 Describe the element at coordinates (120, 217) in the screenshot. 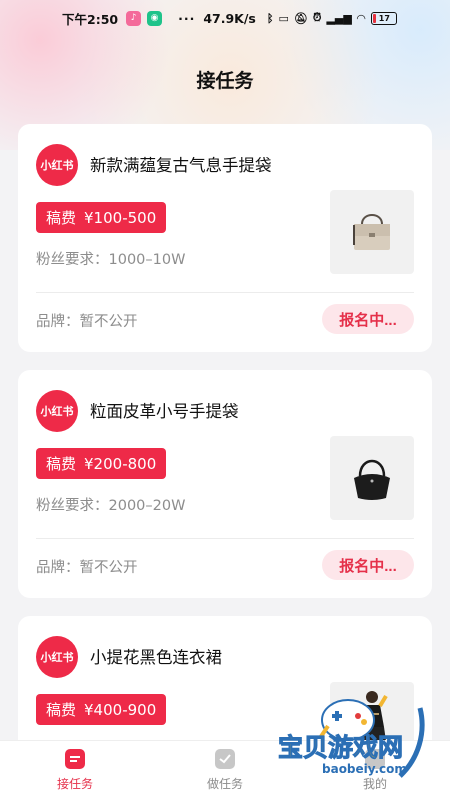

I see `fee-range: ¥100-500` at that location.